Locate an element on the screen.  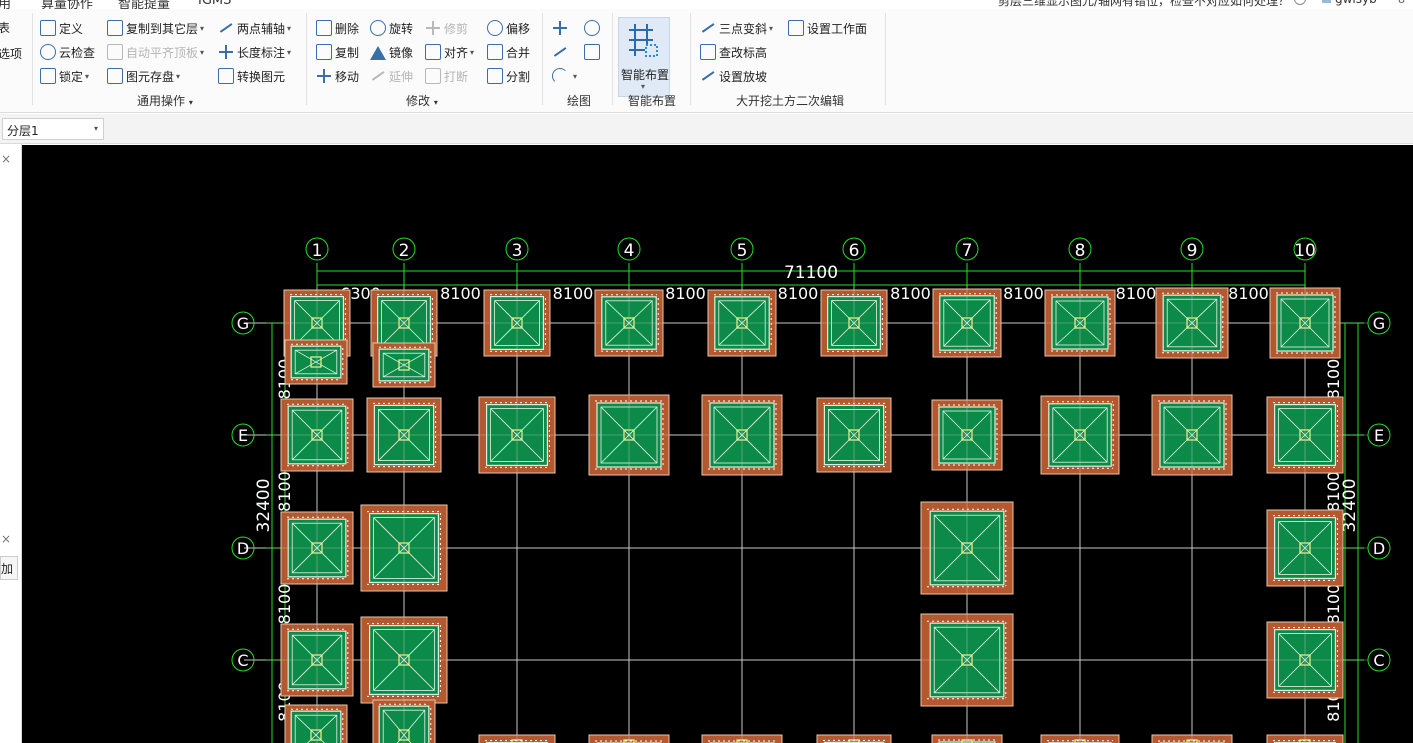
trash-icon is located at coordinates (324, 28).